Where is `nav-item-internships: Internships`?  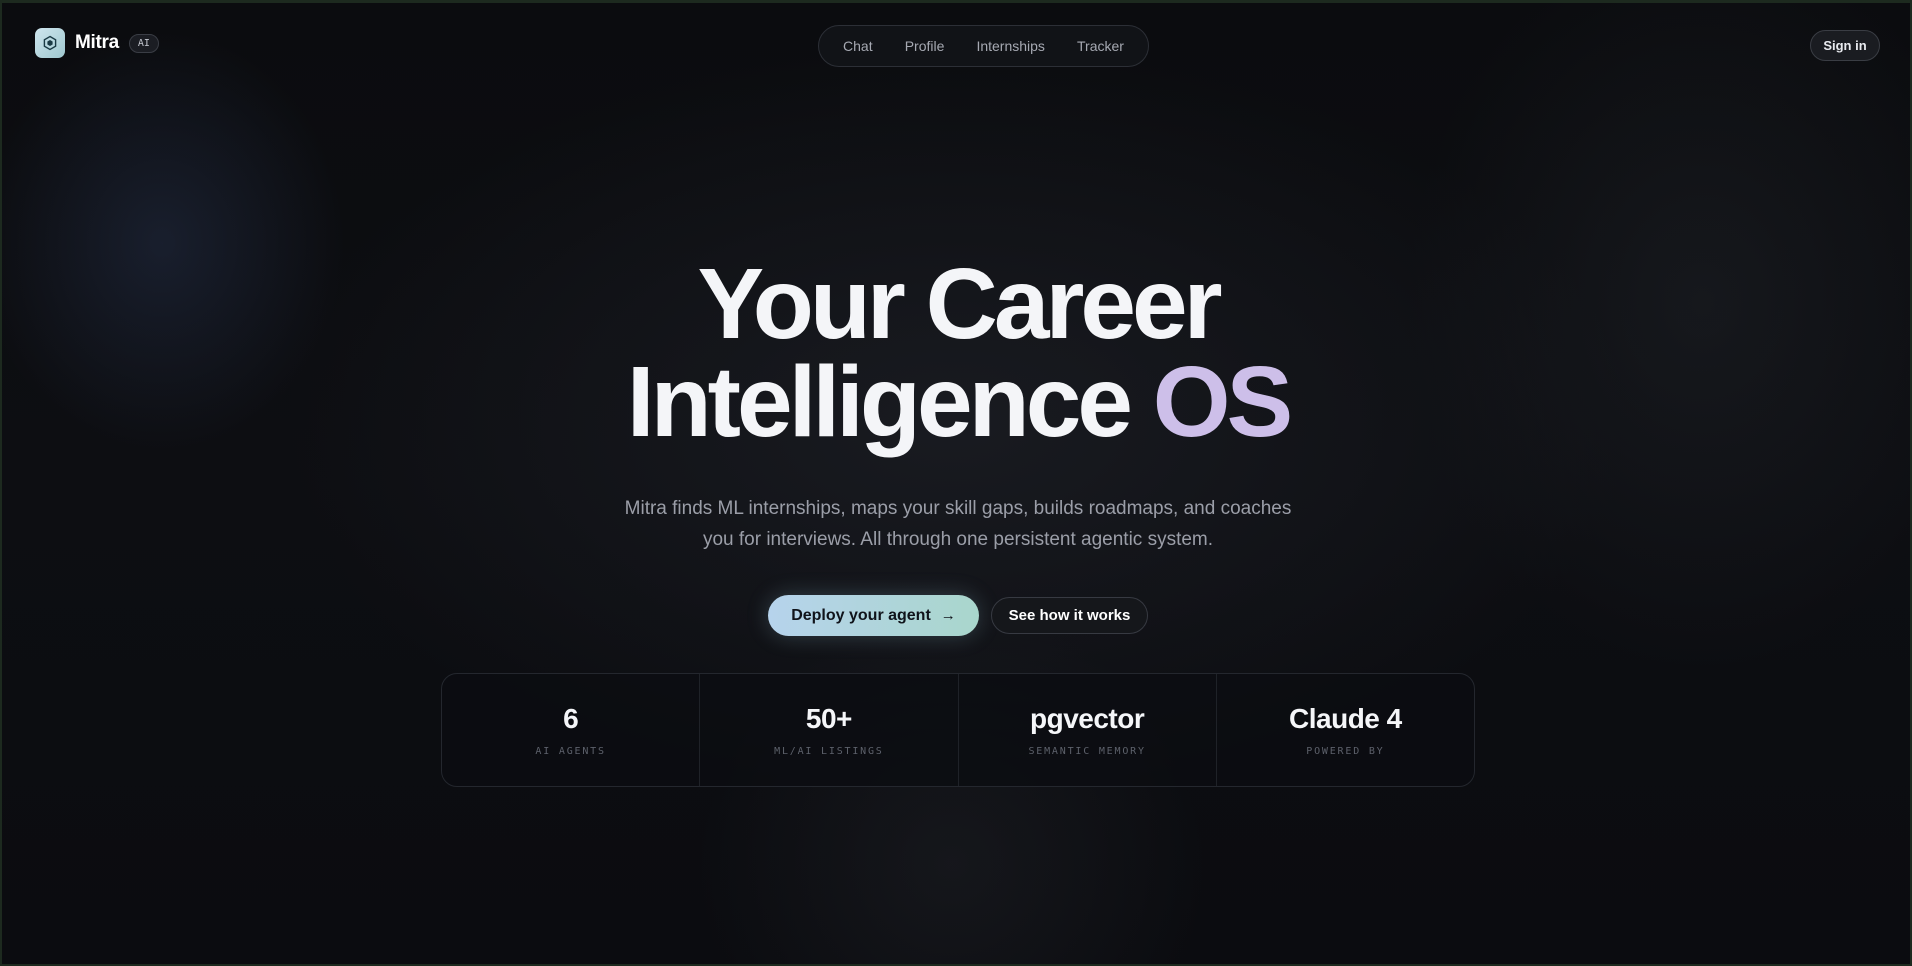
nav-item-internships: Internships is located at coordinates (1010, 46).